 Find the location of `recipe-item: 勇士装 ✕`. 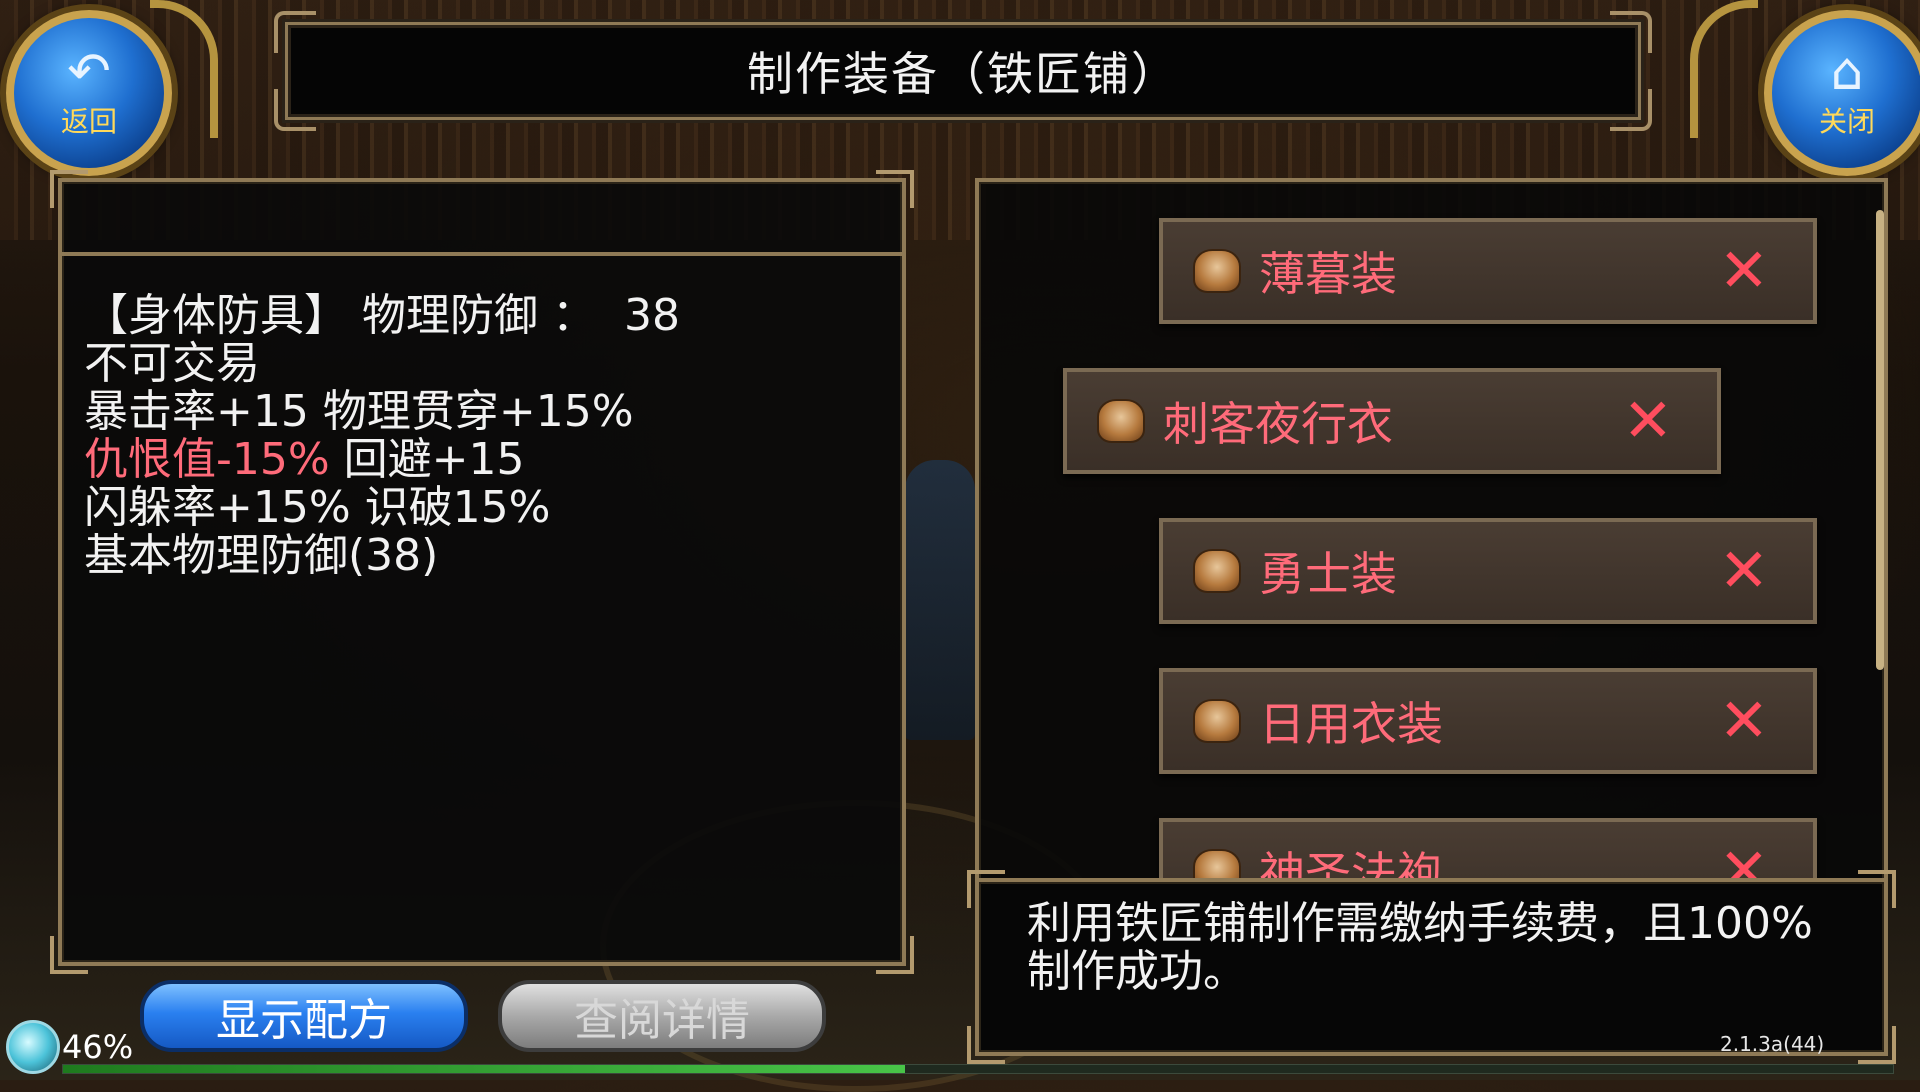

recipe-item: 勇士装 ✕ is located at coordinates (1488, 571).